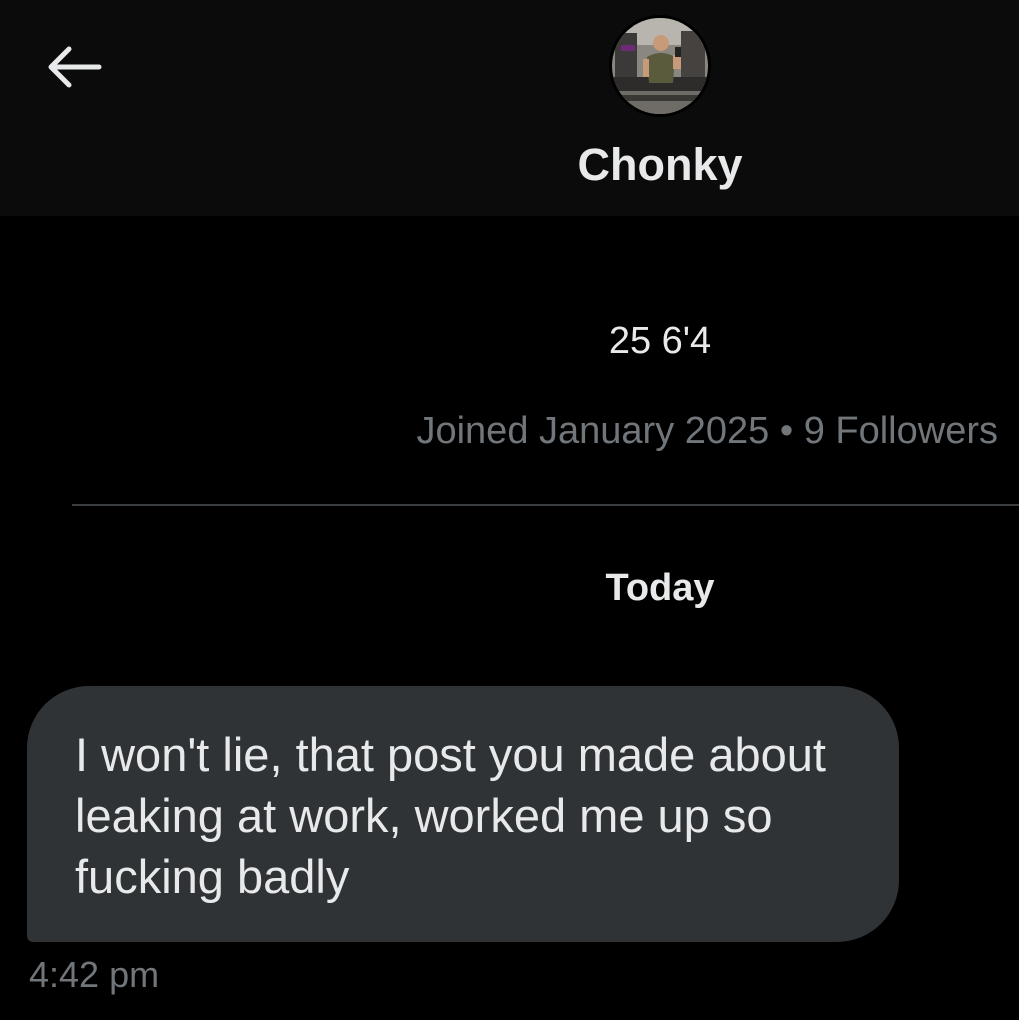  I want to click on avatar, so click(660, 66).